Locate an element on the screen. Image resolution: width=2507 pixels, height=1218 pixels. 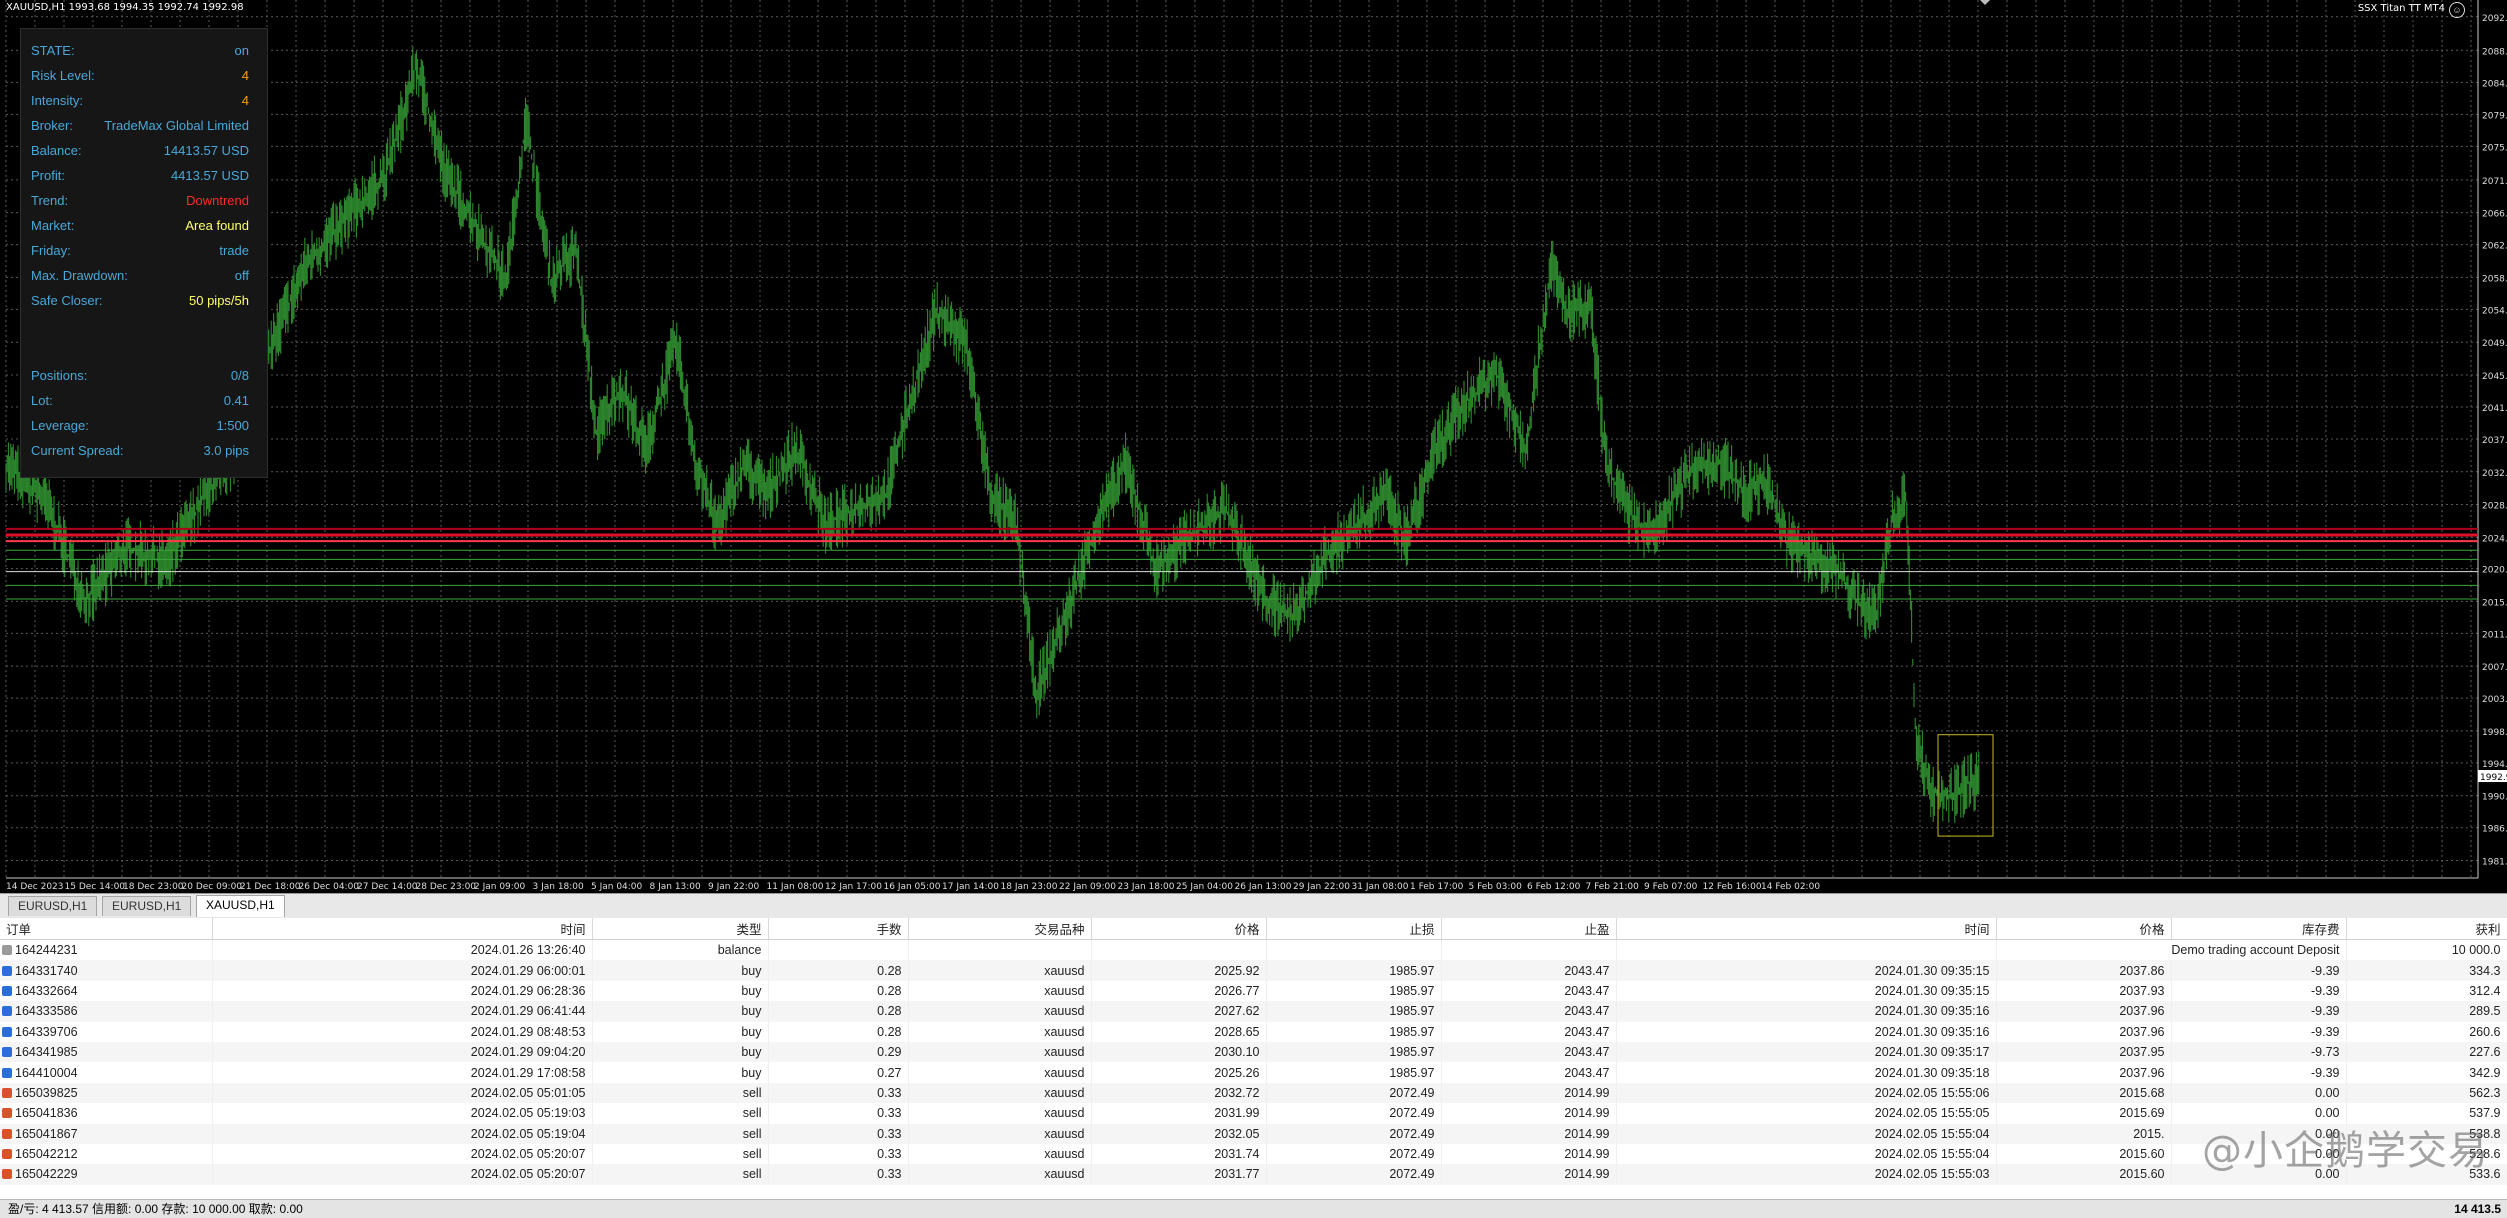
history-cell: 2030.10 is located at coordinates (1179, 1052).